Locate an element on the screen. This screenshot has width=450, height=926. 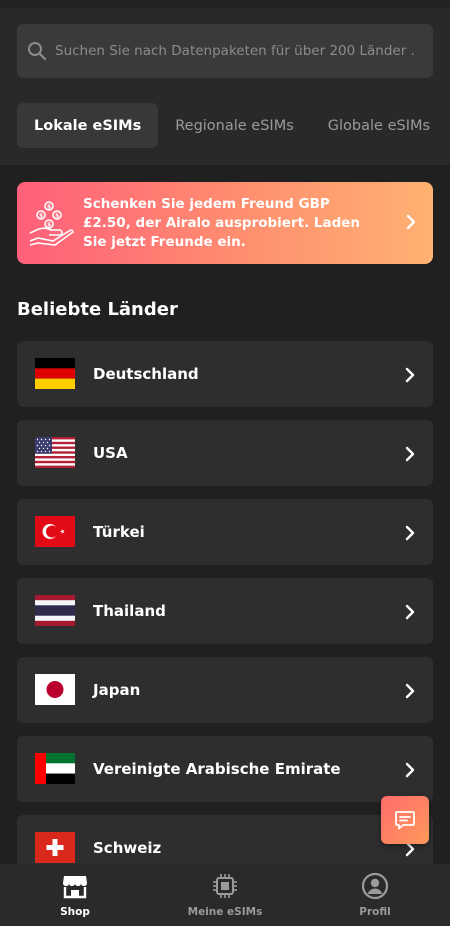
japan-flag-icon is located at coordinates (55, 689).